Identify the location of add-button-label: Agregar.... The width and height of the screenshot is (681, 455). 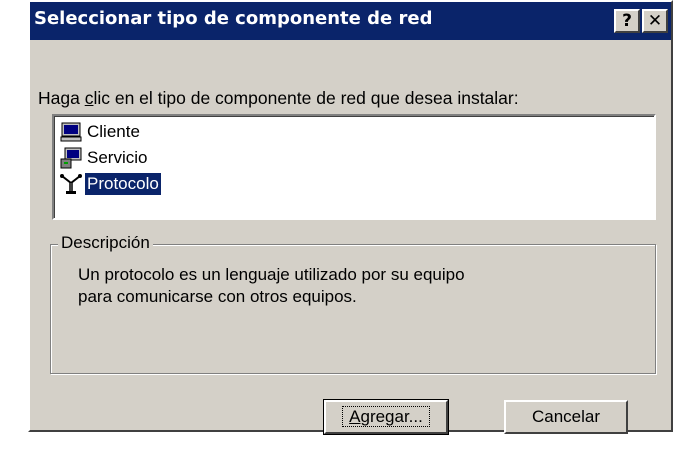
(386, 416).